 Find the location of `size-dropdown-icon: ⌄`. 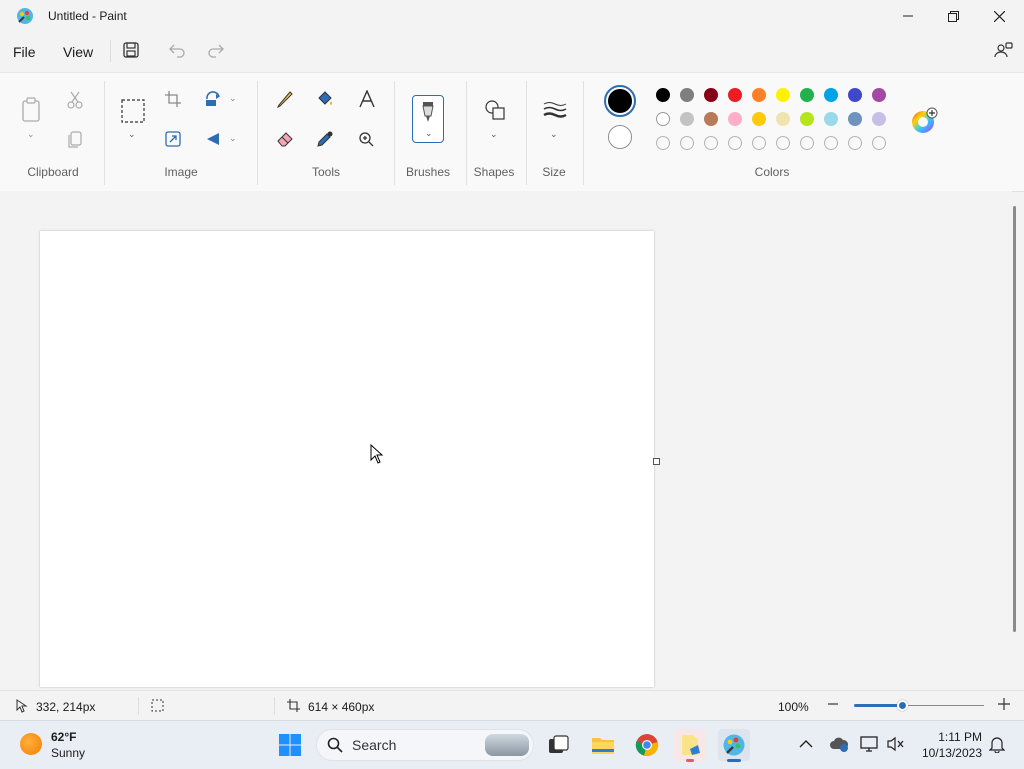

size-dropdown-icon: ⌄ is located at coordinates (554, 134).